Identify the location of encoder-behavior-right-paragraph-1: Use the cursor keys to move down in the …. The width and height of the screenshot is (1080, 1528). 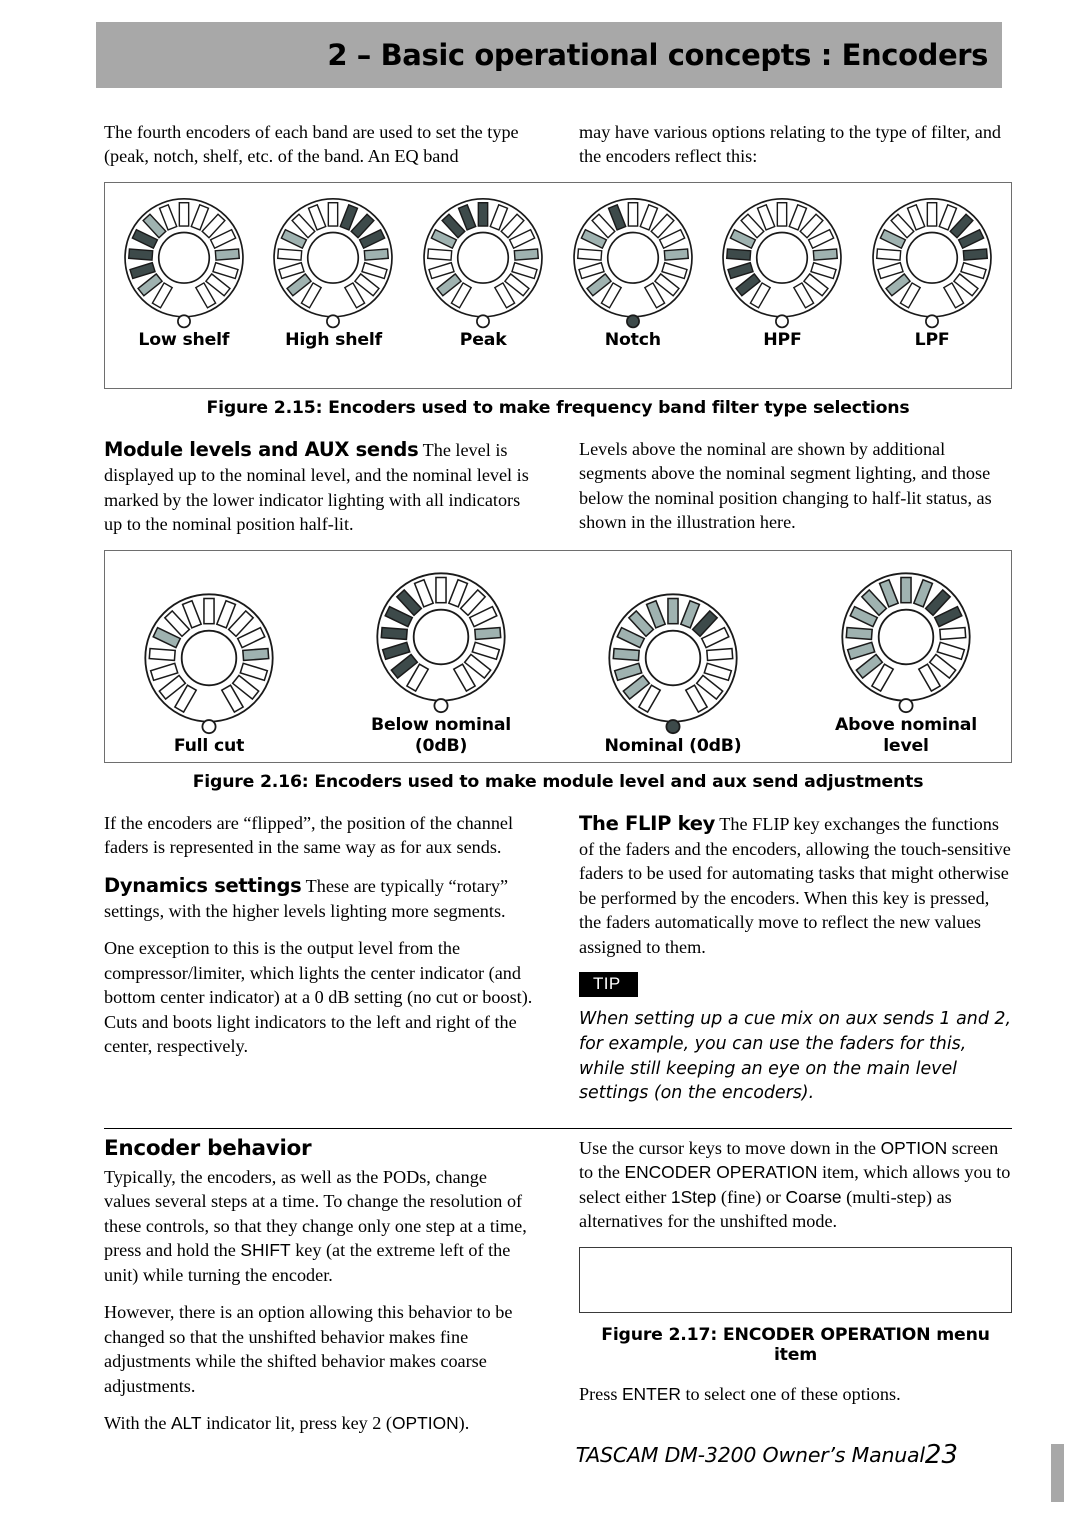
(795, 1185).